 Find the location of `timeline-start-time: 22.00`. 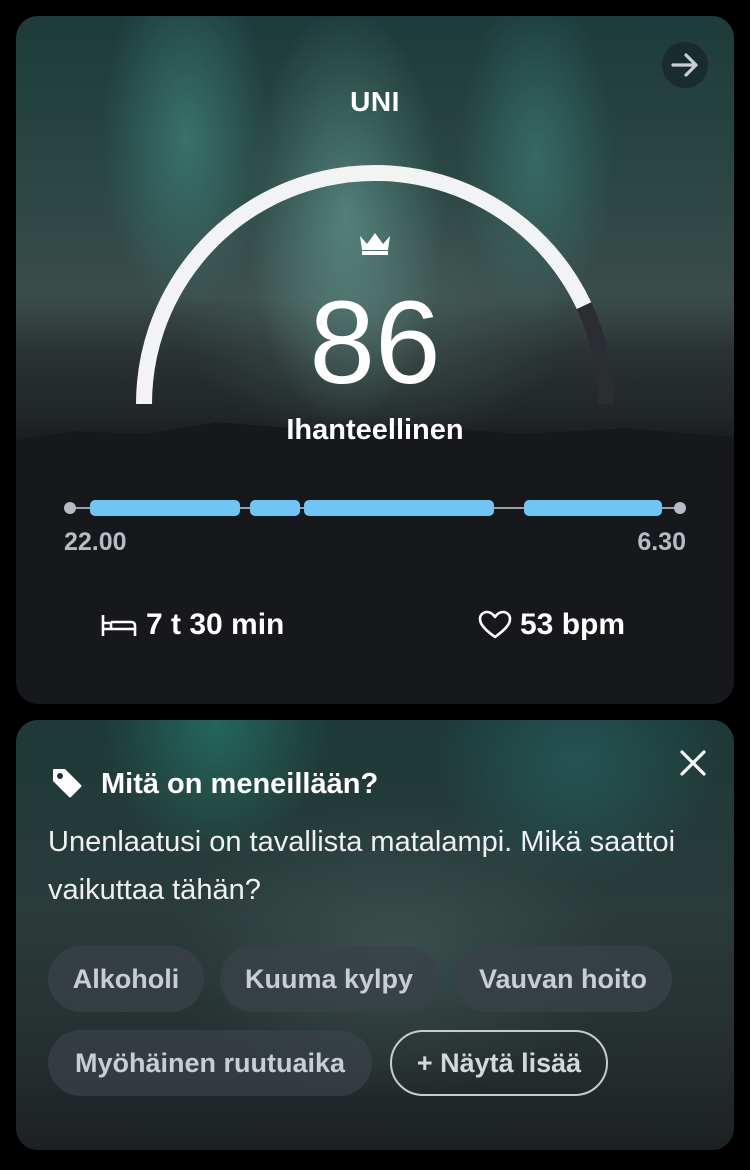

timeline-start-time: 22.00 is located at coordinates (95, 542).